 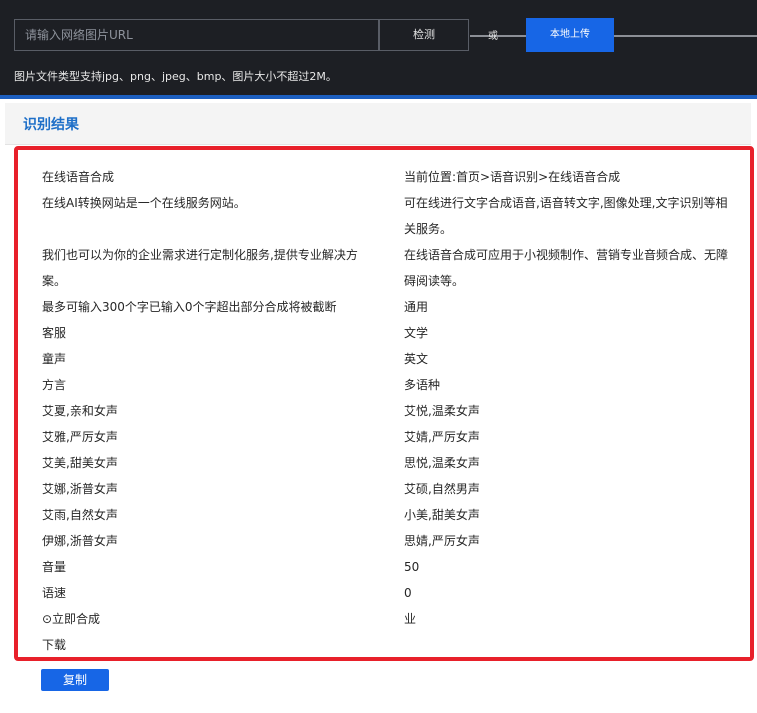 I want to click on result-line: 我们也可以为你的企业需求进行定制化服务,提供专业解决方, so click(x=200, y=255).